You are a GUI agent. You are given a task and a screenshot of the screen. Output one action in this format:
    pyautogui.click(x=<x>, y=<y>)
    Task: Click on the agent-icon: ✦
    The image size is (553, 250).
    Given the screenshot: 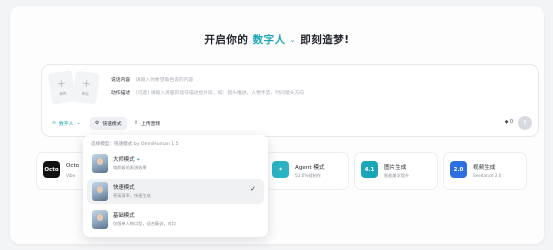 What is the action you would take?
    pyautogui.click(x=280, y=169)
    